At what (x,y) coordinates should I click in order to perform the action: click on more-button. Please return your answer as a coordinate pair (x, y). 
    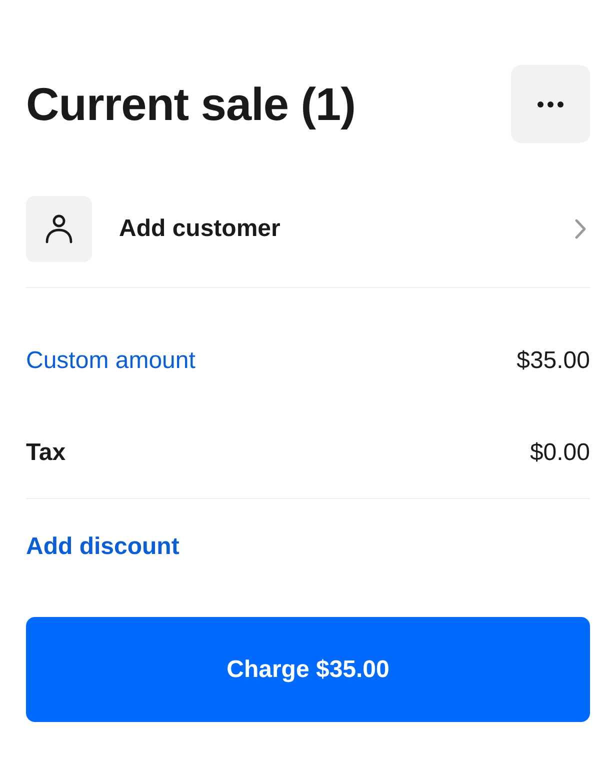
    Looking at the image, I should click on (550, 104).